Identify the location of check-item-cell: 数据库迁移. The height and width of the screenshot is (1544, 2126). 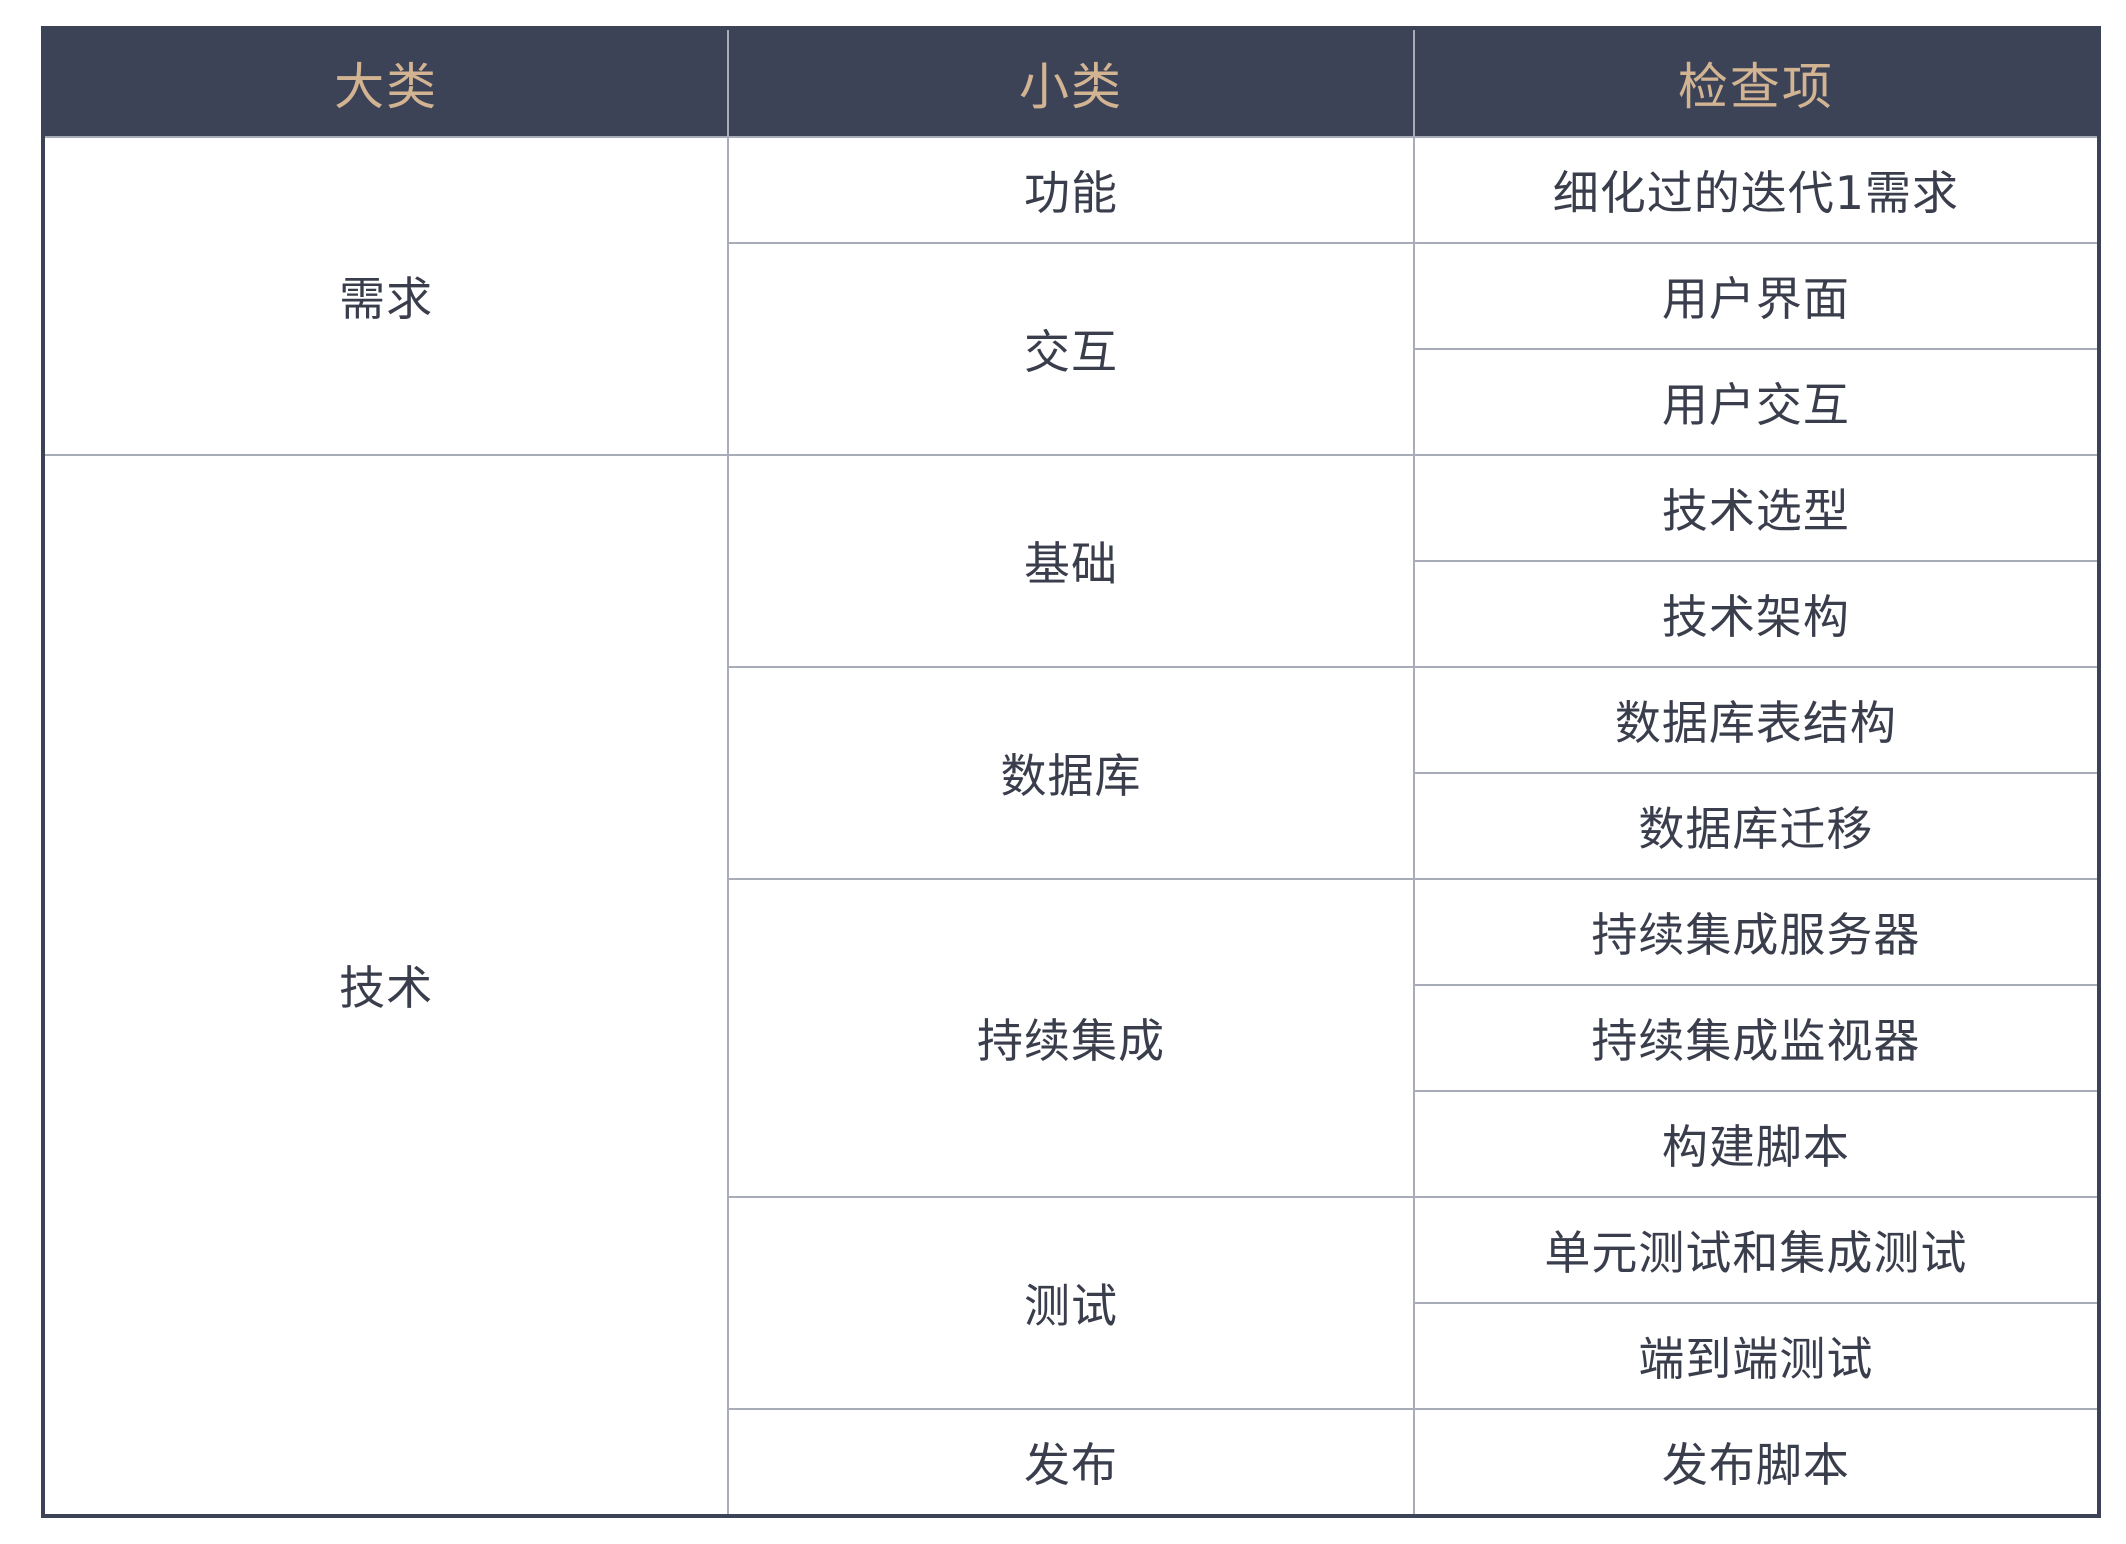
(1756, 826).